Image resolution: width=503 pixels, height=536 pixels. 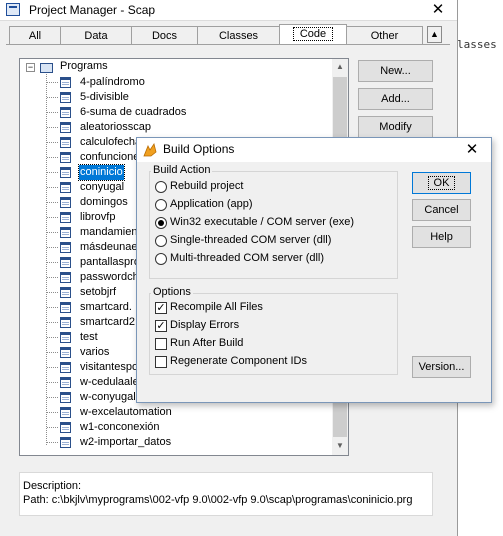 I want to click on radio-application, so click(x=161, y=205).